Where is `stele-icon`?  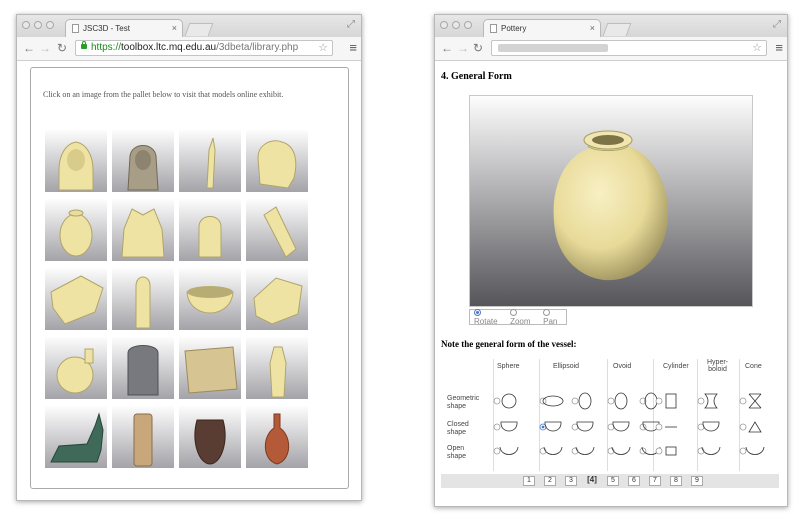
stele-icon is located at coordinates (143, 370).